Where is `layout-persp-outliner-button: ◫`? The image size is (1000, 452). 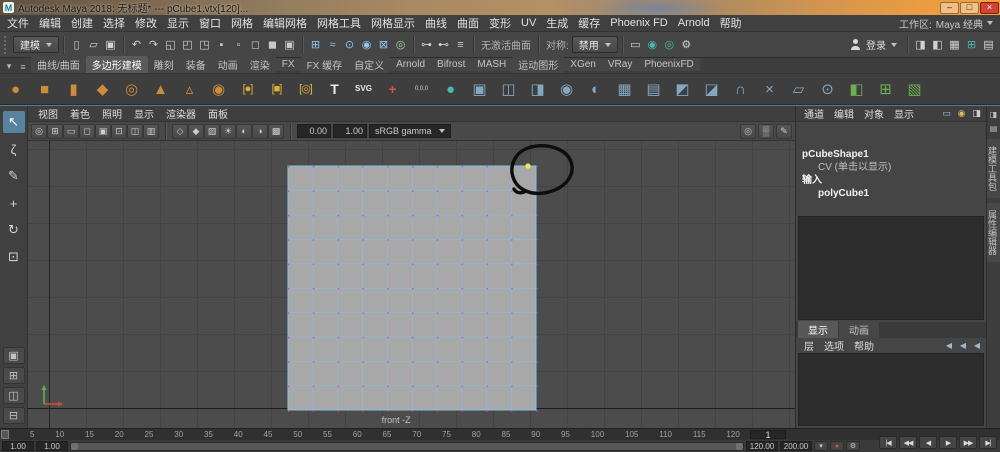 layout-persp-outliner-button: ◫ is located at coordinates (13, 395).